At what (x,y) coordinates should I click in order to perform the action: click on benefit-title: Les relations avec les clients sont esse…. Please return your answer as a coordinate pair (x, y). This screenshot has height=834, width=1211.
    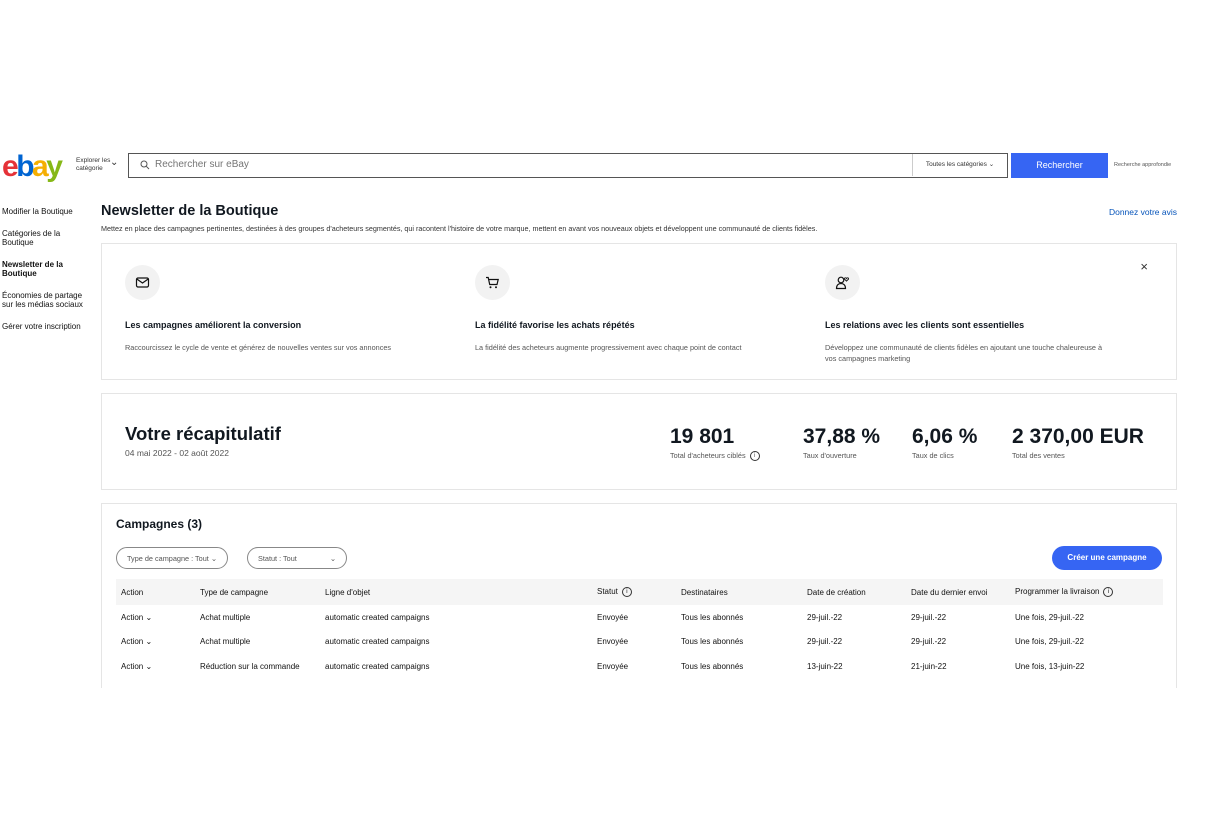
    Looking at the image, I should click on (925, 325).